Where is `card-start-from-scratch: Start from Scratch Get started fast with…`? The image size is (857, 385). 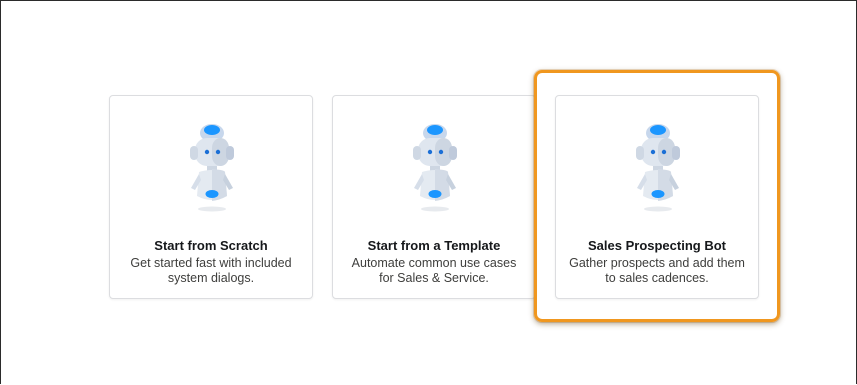
card-start-from-scratch: Start from Scratch Get started fast with… is located at coordinates (211, 197).